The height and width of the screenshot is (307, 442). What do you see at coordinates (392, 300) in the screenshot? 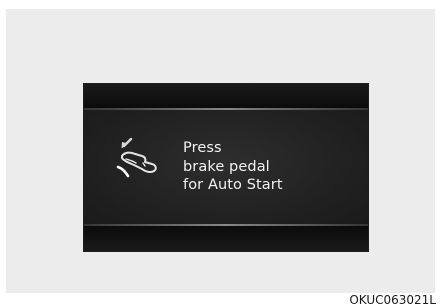
I see `figure-code: OKUC063021L` at bounding box center [392, 300].